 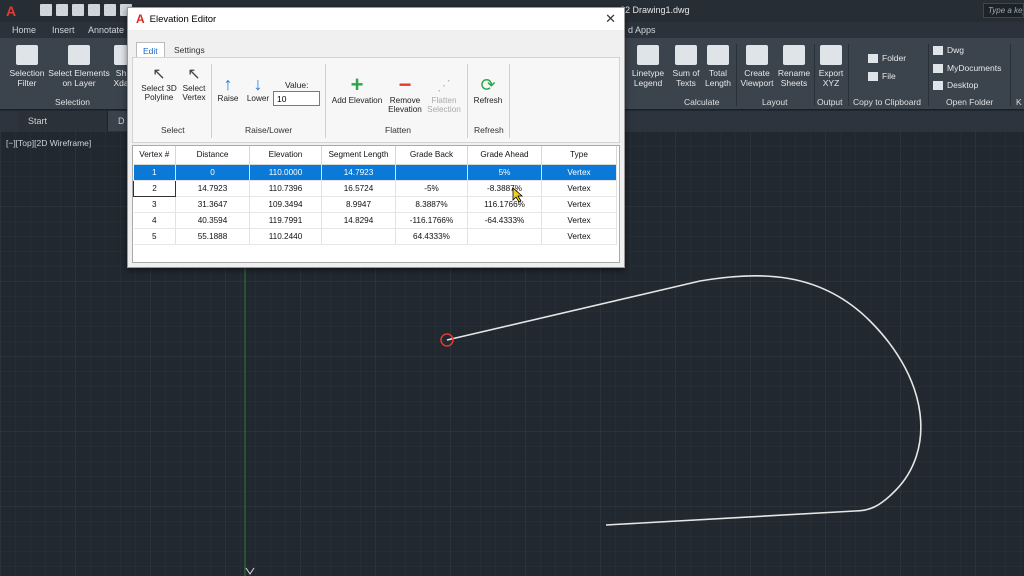 What do you see at coordinates (504, 204) in the screenshot?
I see `cell-grade-ahead: 116.1766%` at bounding box center [504, 204].